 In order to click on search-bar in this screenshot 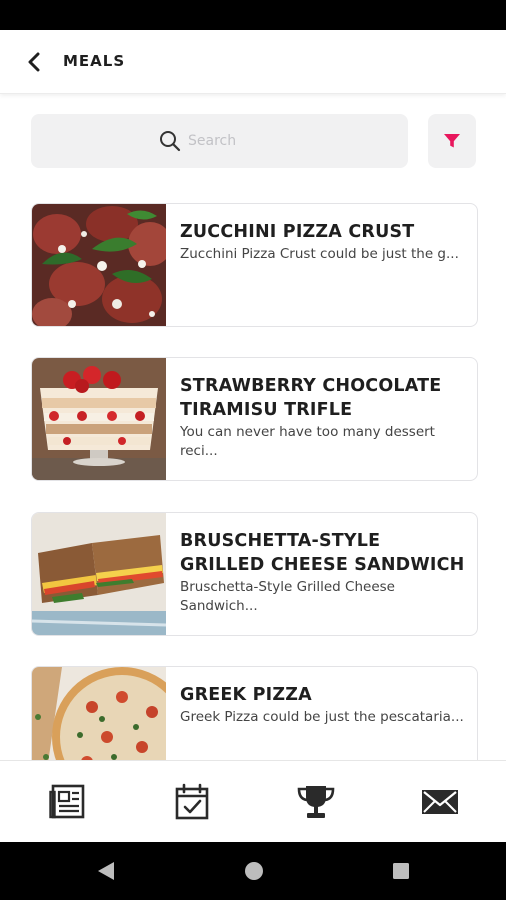, I will do `click(219, 141)`.